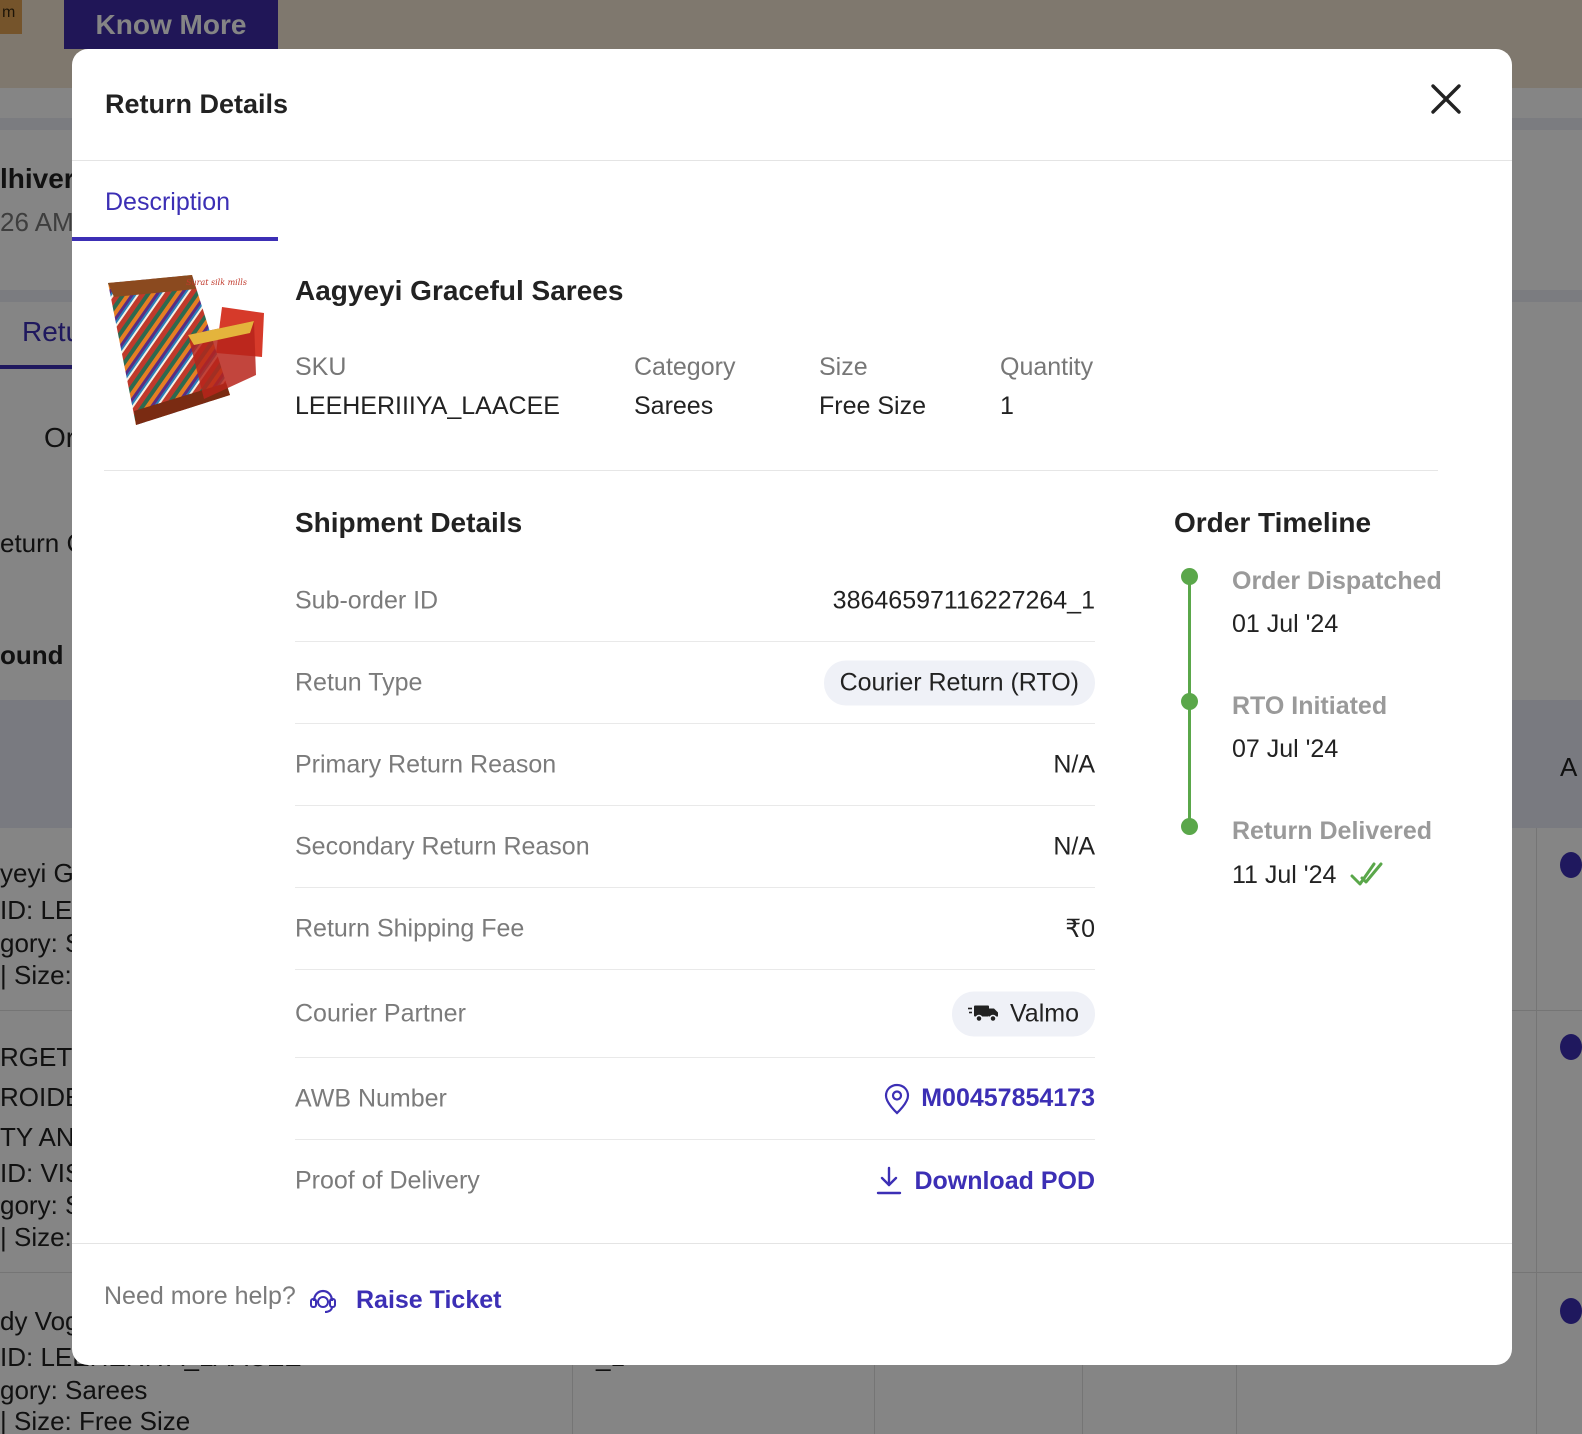 This screenshot has height=1434, width=1582. I want to click on download-pod-button: Download POD, so click(984, 1181).